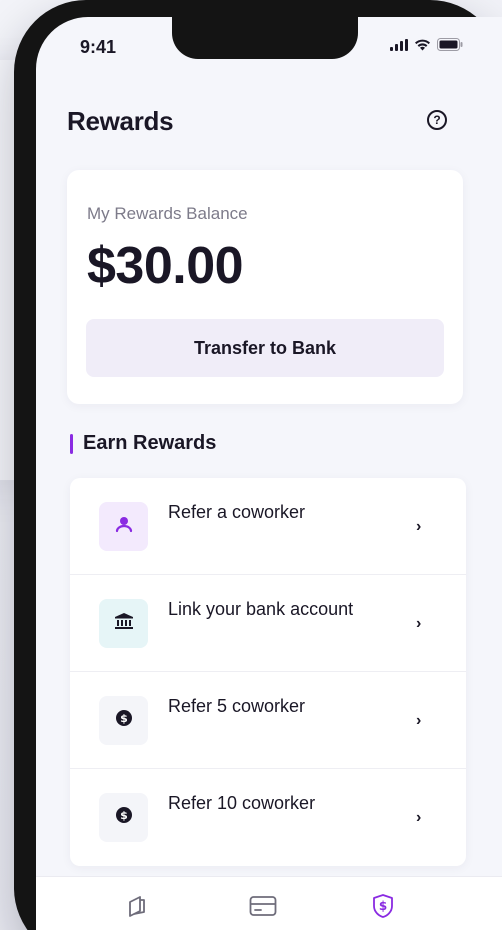 The width and height of the screenshot is (502, 930). What do you see at coordinates (268, 526) in the screenshot?
I see `reward-item-refer-coworker: Refer a coworker ›` at bounding box center [268, 526].